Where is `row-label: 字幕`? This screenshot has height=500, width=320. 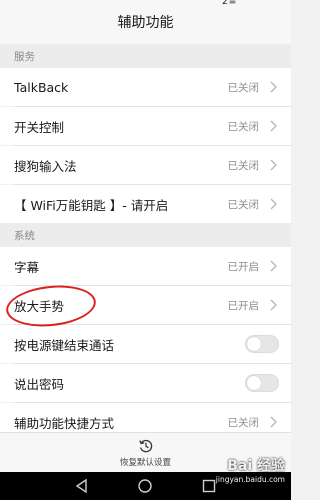 row-label: 字幕 is located at coordinates (27, 267).